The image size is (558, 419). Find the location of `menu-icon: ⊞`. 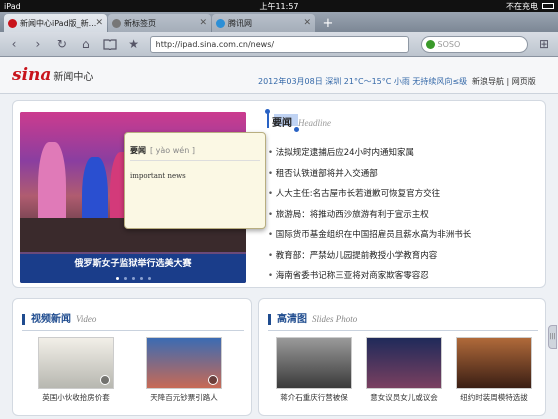

menu-icon: ⊞ is located at coordinates (544, 44).